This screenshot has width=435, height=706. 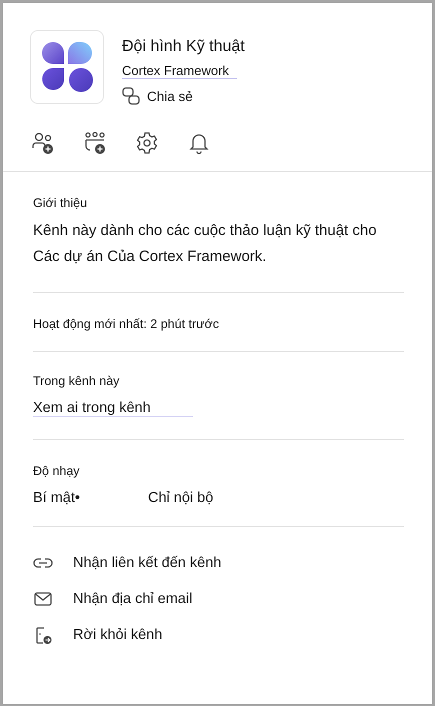 I want to click on sensitivity-value: Chỉ nội bộ, so click(x=181, y=498).